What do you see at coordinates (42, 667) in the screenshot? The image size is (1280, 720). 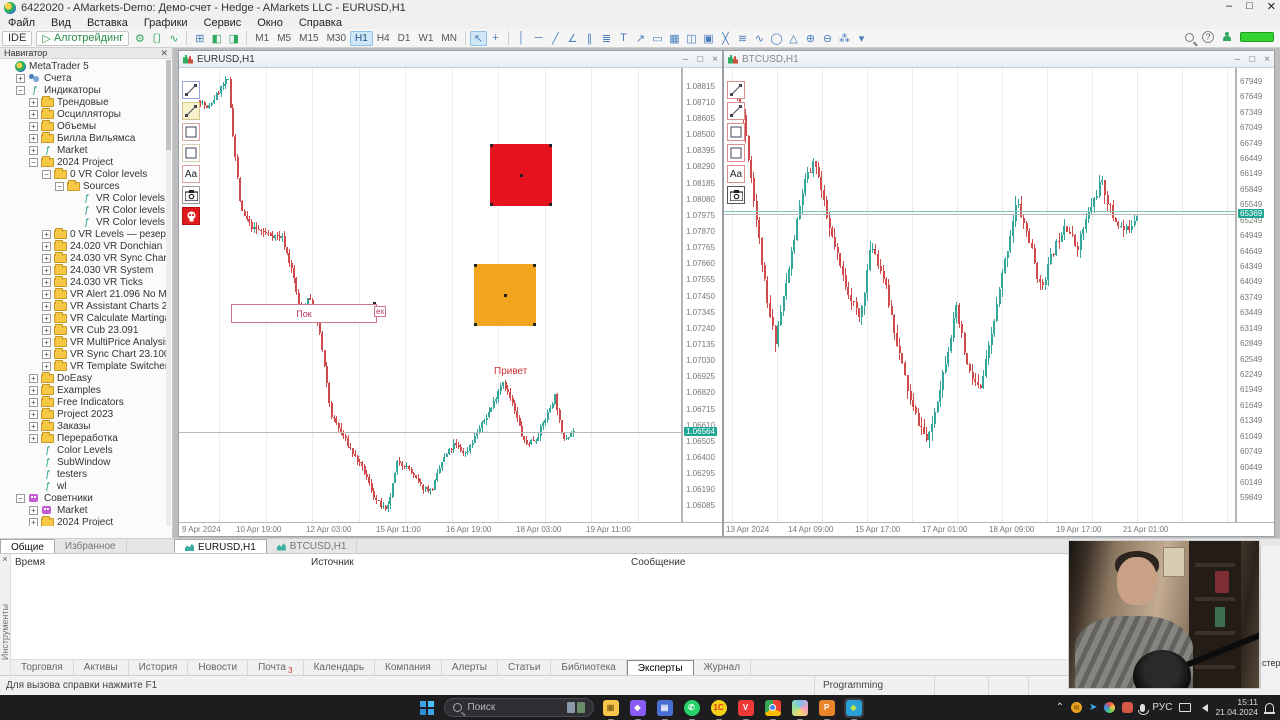 I see `toolbox-tab-Торговля: Торговля` at bounding box center [42, 667].